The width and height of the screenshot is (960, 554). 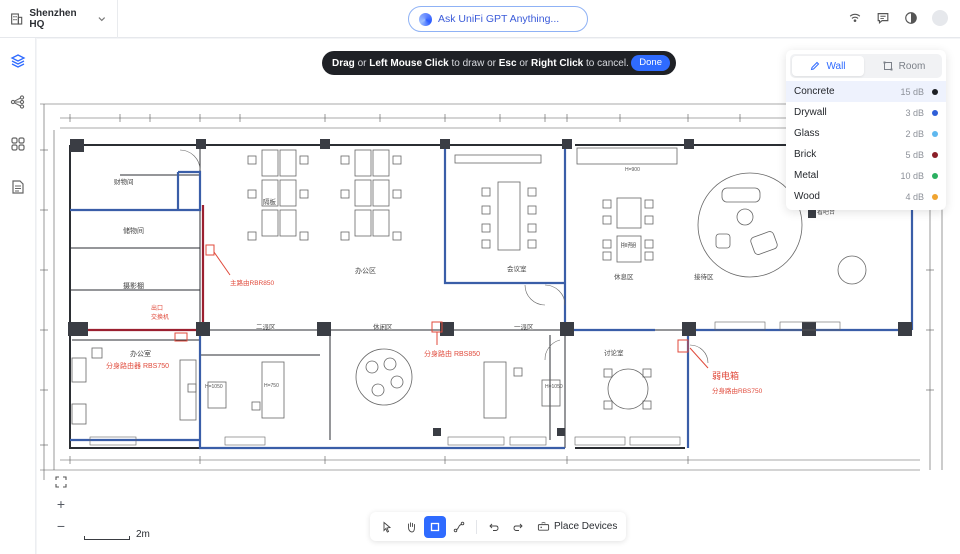 What do you see at coordinates (361, 386) in the screenshot?
I see `lower-furniture` at bounding box center [361, 386].